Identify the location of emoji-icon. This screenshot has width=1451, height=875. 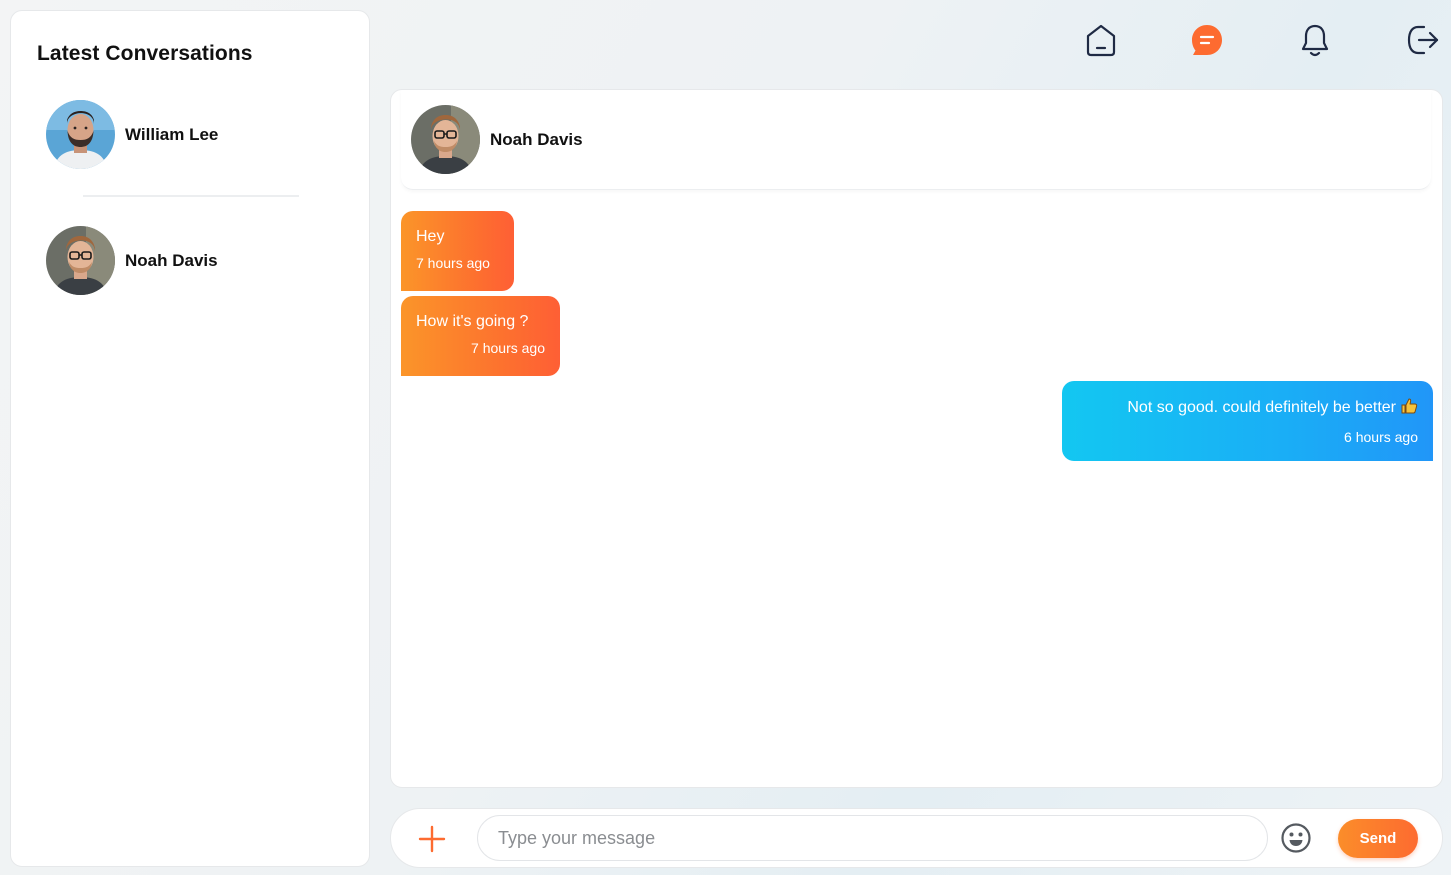
(1296, 838).